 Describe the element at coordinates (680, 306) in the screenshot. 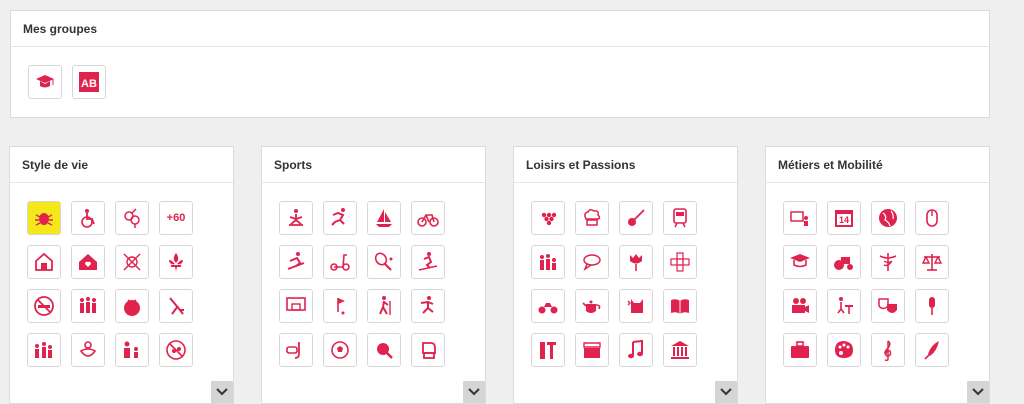

I see `open-book-icon` at that location.